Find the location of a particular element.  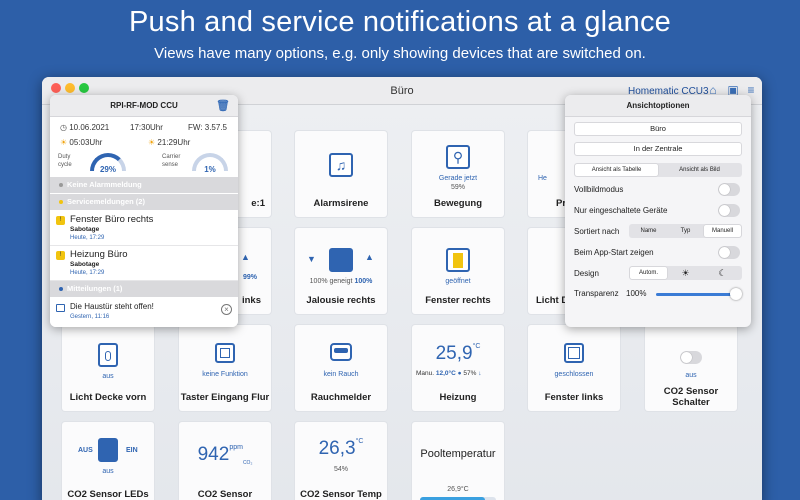

message-title: Die Haustür steht offen! is located at coordinates (112, 306).